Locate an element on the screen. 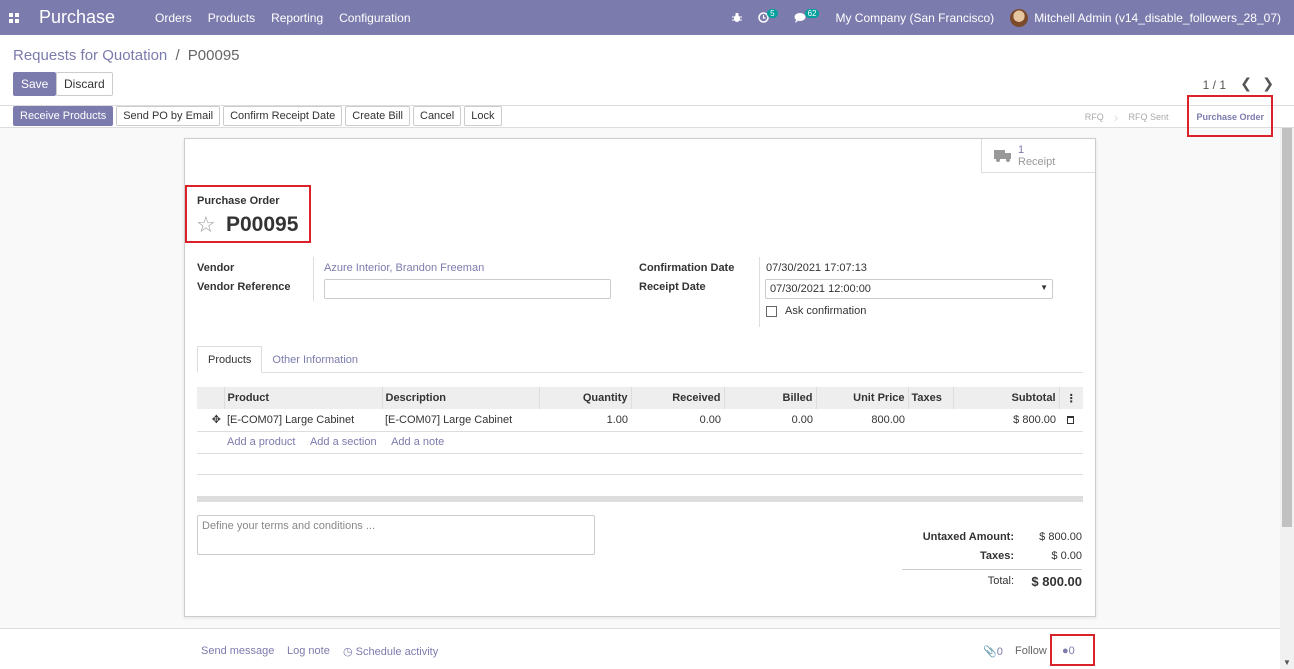 Image resolution: width=1294 pixels, height=669 pixels. field-divider-right is located at coordinates (759, 292).